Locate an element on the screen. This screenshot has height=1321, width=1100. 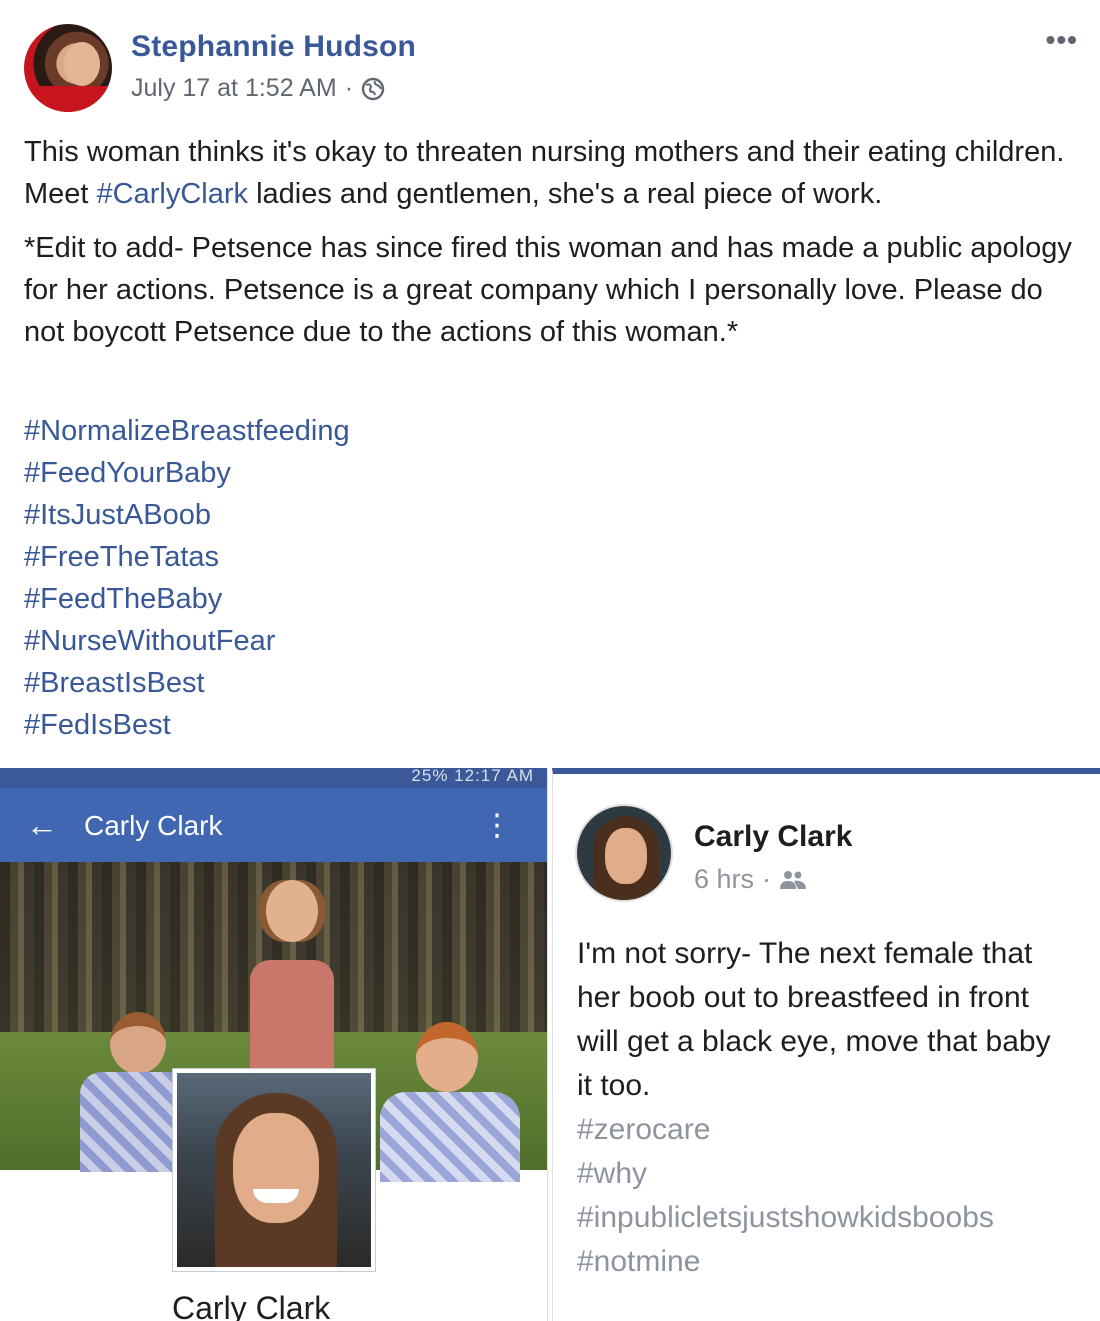
globe-icon is located at coordinates (373, 89).